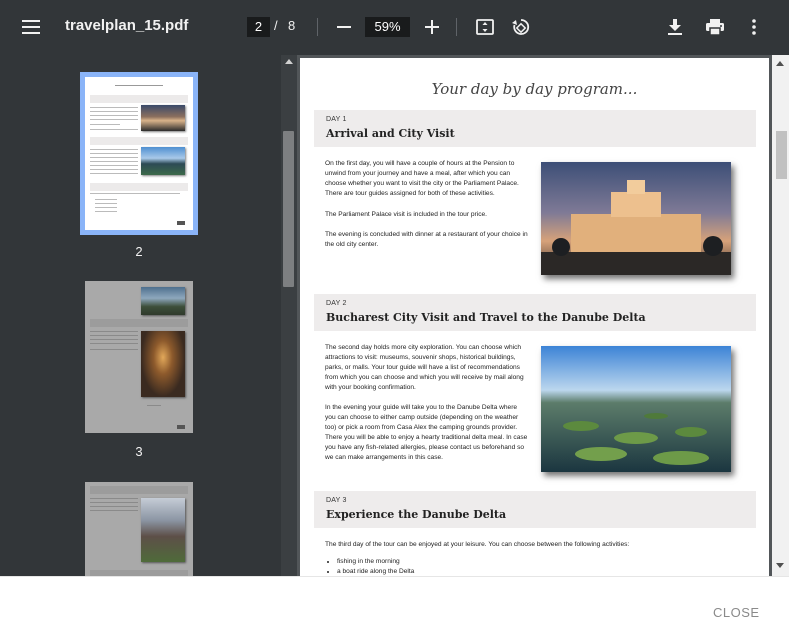 The width and height of the screenshot is (789, 635). I want to click on list-item: a boat ride along the Delta, so click(375, 571).